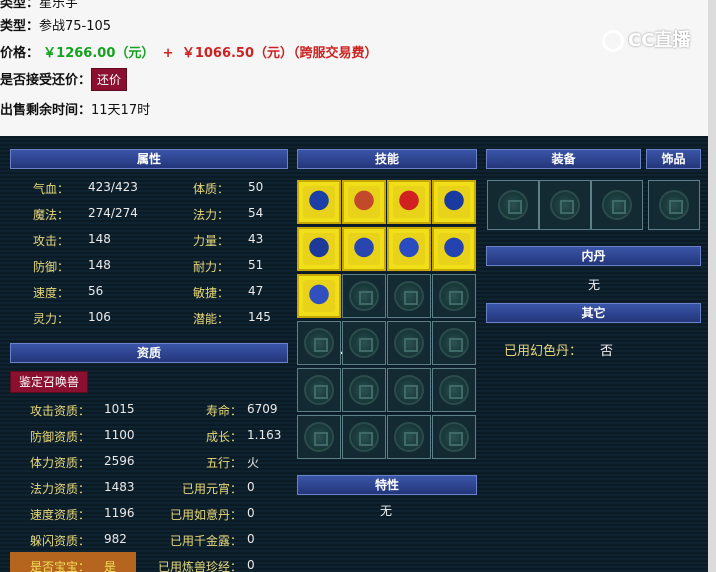 This screenshot has height=572, width=716. I want to click on aptitude-value: 1483, so click(119, 487).